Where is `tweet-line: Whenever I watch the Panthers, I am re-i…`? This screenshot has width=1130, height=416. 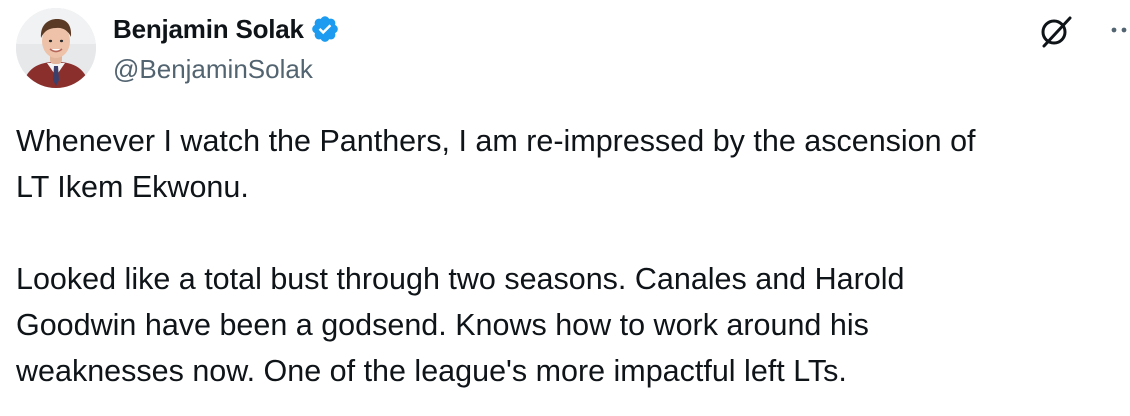
tweet-line: Whenever I watch the Panthers, I am re-i… is located at coordinates (496, 141).